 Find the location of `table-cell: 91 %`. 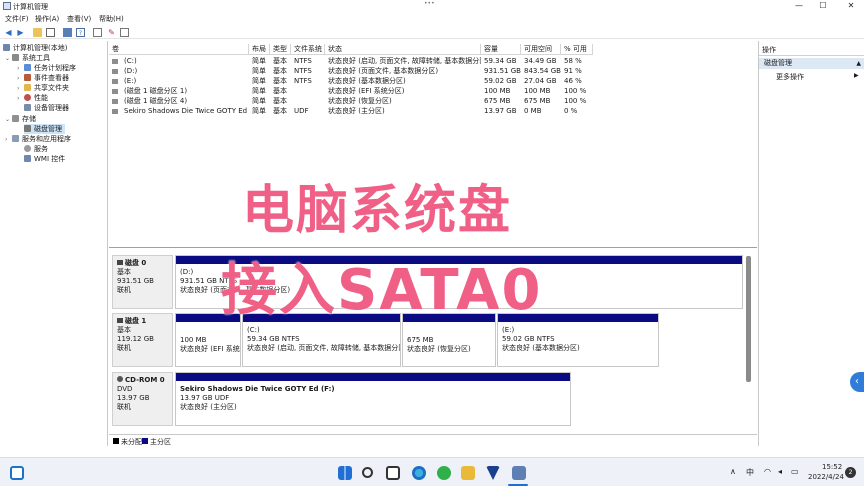

table-cell: 91 % is located at coordinates (573, 71).